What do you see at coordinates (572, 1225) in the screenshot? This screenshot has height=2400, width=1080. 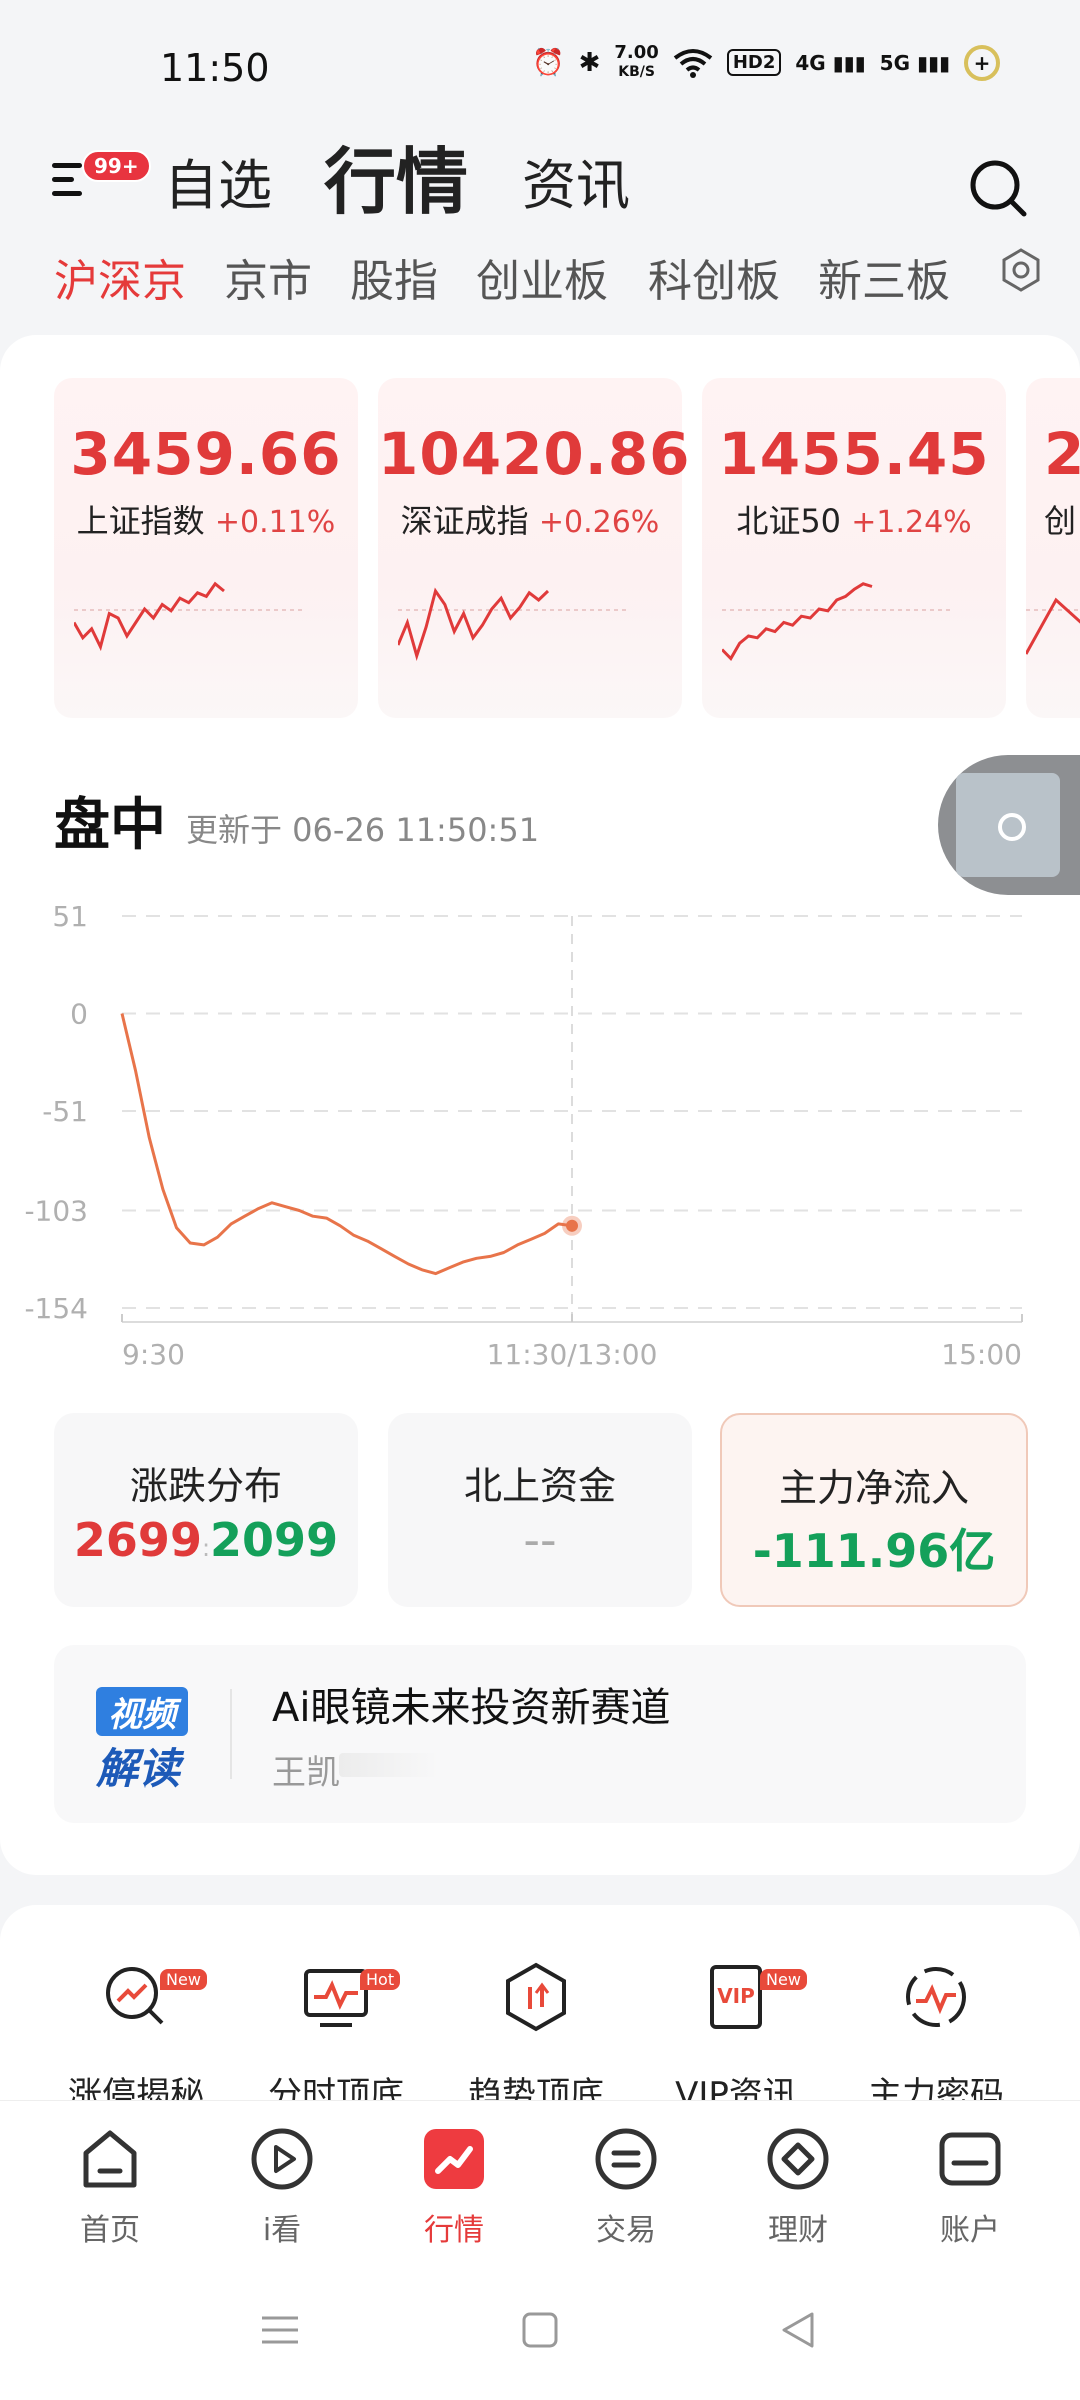 I see `current-point` at bounding box center [572, 1225].